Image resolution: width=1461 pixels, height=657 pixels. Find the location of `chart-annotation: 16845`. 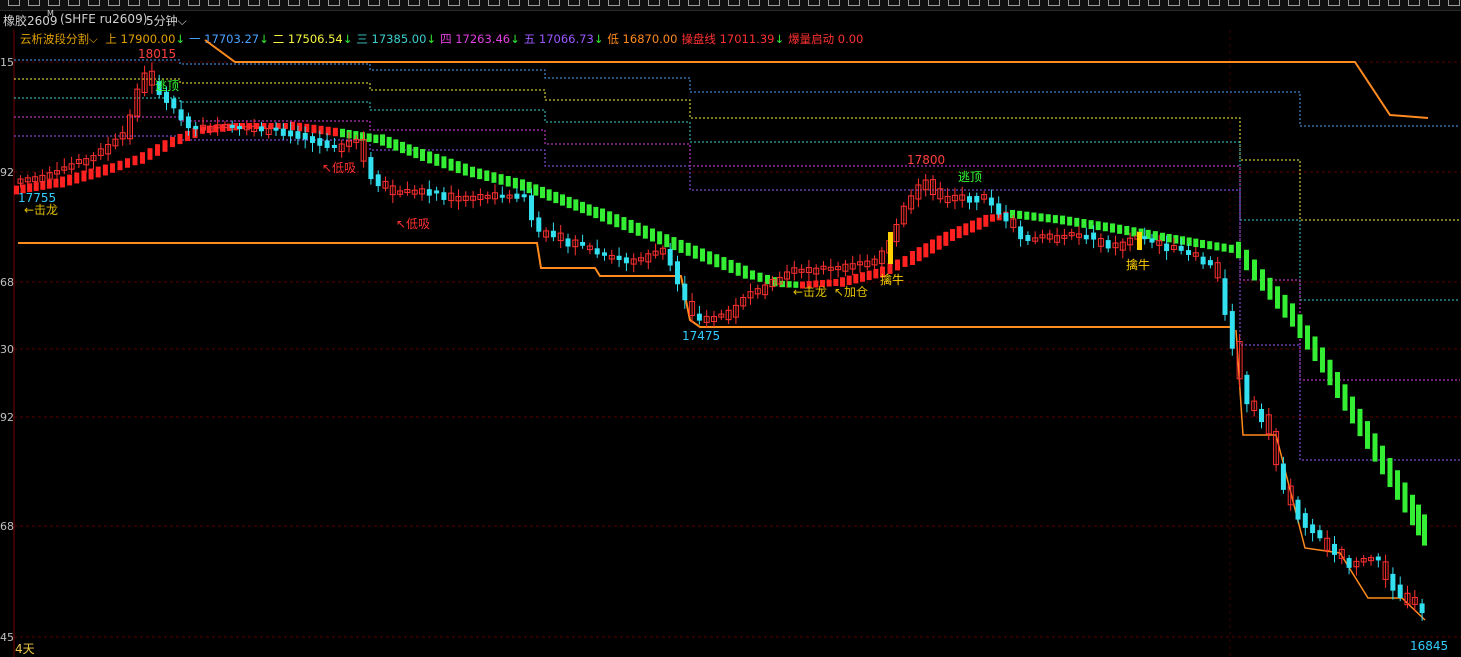

chart-annotation: 16845 is located at coordinates (1429, 646).